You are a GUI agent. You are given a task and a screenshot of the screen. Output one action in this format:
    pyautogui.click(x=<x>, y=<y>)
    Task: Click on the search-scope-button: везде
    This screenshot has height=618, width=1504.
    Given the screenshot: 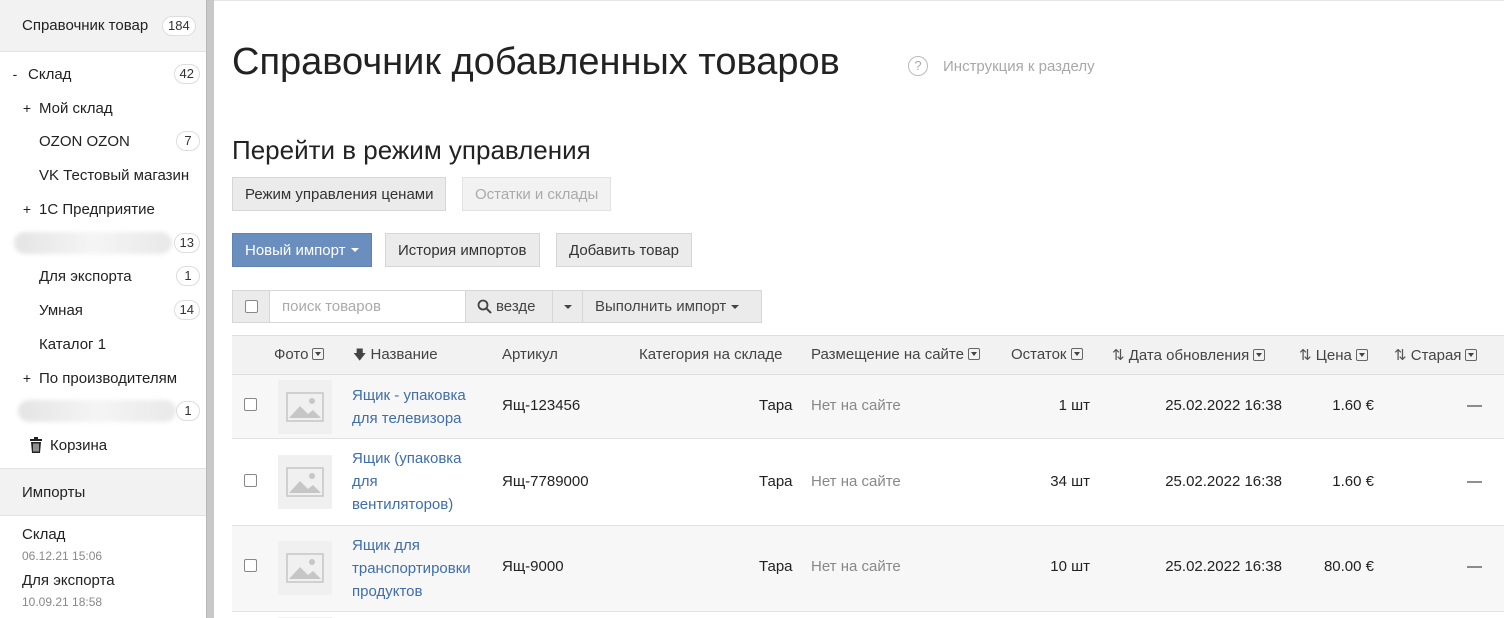 What is the action you would take?
    pyautogui.click(x=509, y=306)
    